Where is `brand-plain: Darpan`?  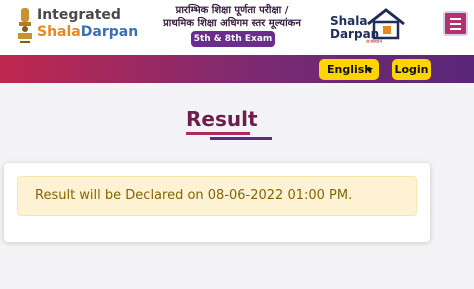
brand-plain: Darpan is located at coordinates (109, 32).